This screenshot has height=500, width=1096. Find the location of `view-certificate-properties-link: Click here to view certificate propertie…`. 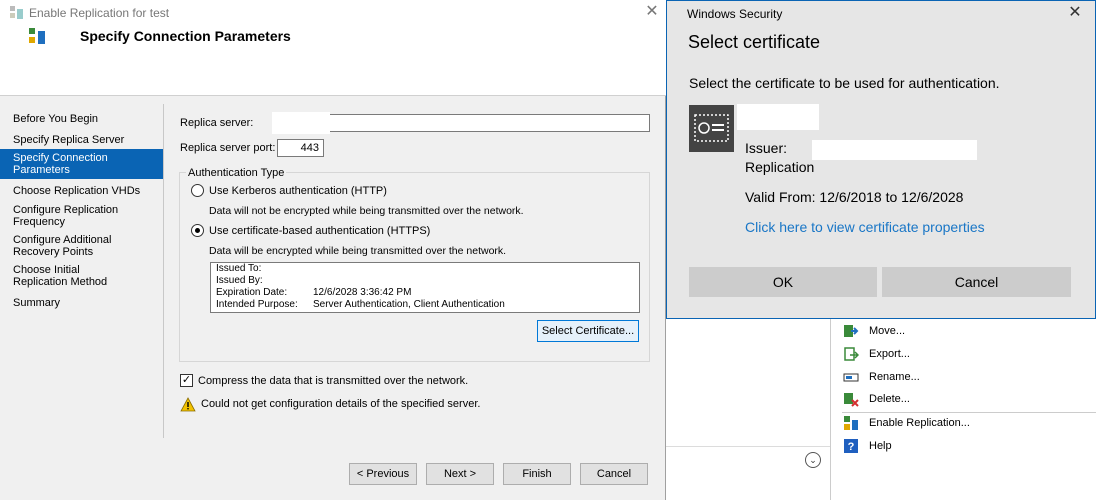

view-certificate-properties-link: Click here to view certificate propertie… is located at coordinates (865, 227).